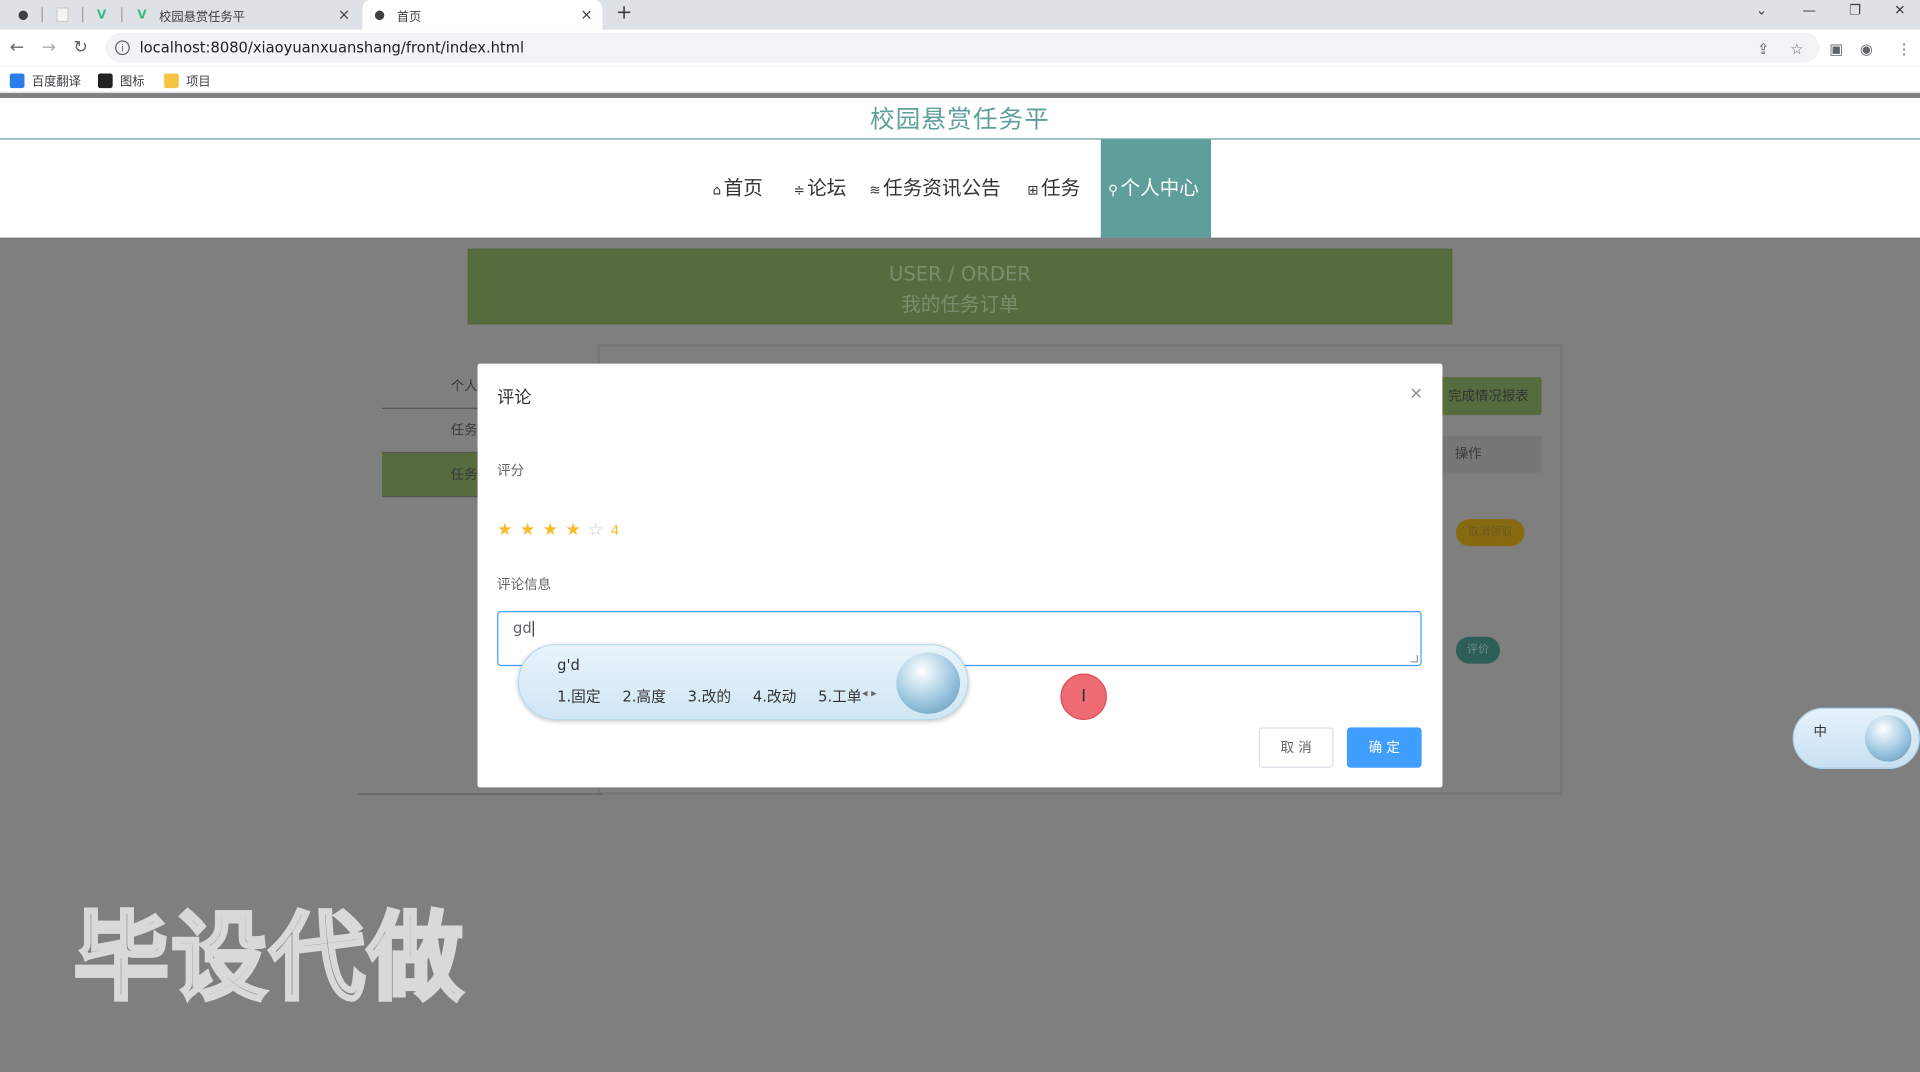 The width and height of the screenshot is (1920, 1072). What do you see at coordinates (122, 48) in the screenshot?
I see `info-icon: i` at bounding box center [122, 48].